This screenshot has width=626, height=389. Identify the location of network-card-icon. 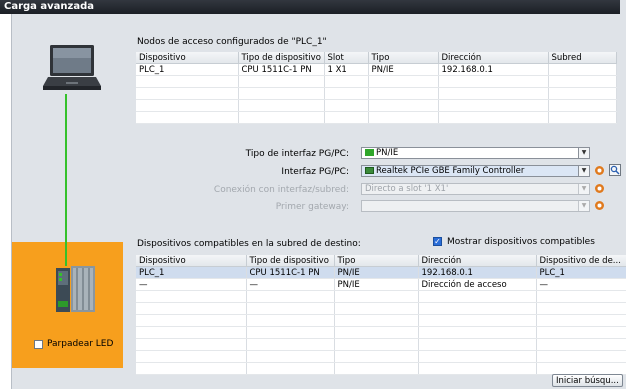
(369, 170).